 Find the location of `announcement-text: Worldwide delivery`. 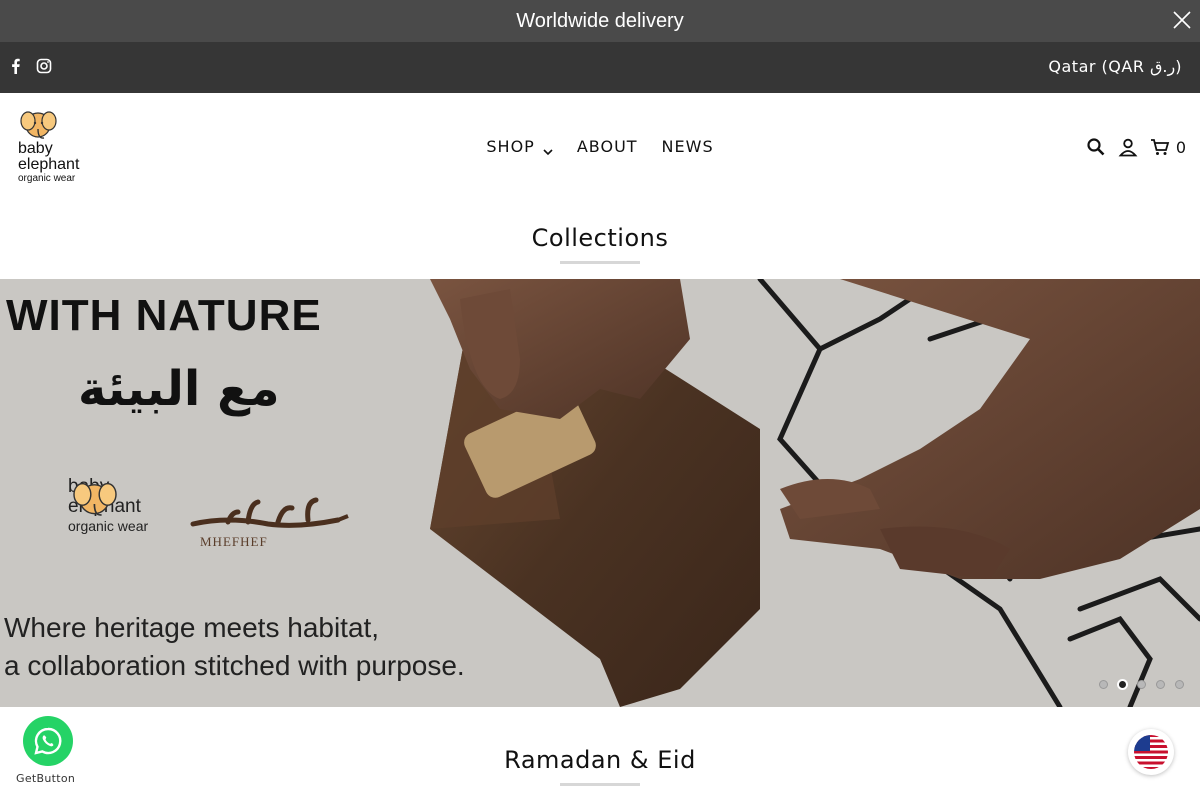

announcement-text: Worldwide delivery is located at coordinates (600, 20).